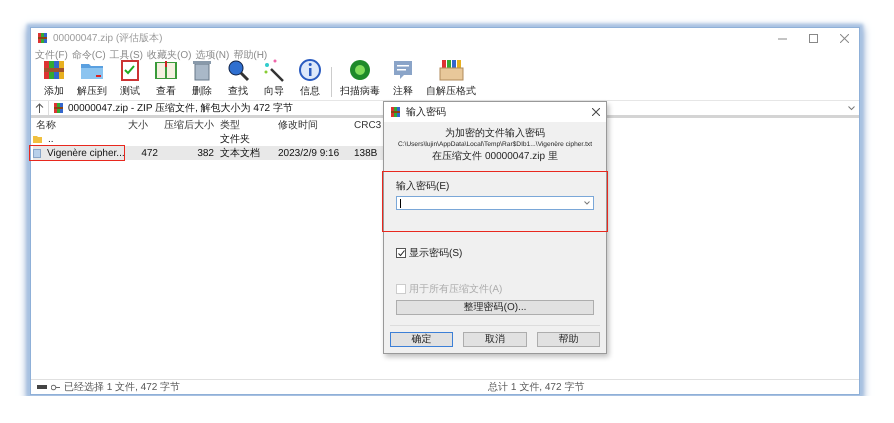  What do you see at coordinates (495, 133) in the screenshot?
I see `message-text: 为加密的文件输入密码` at bounding box center [495, 133].